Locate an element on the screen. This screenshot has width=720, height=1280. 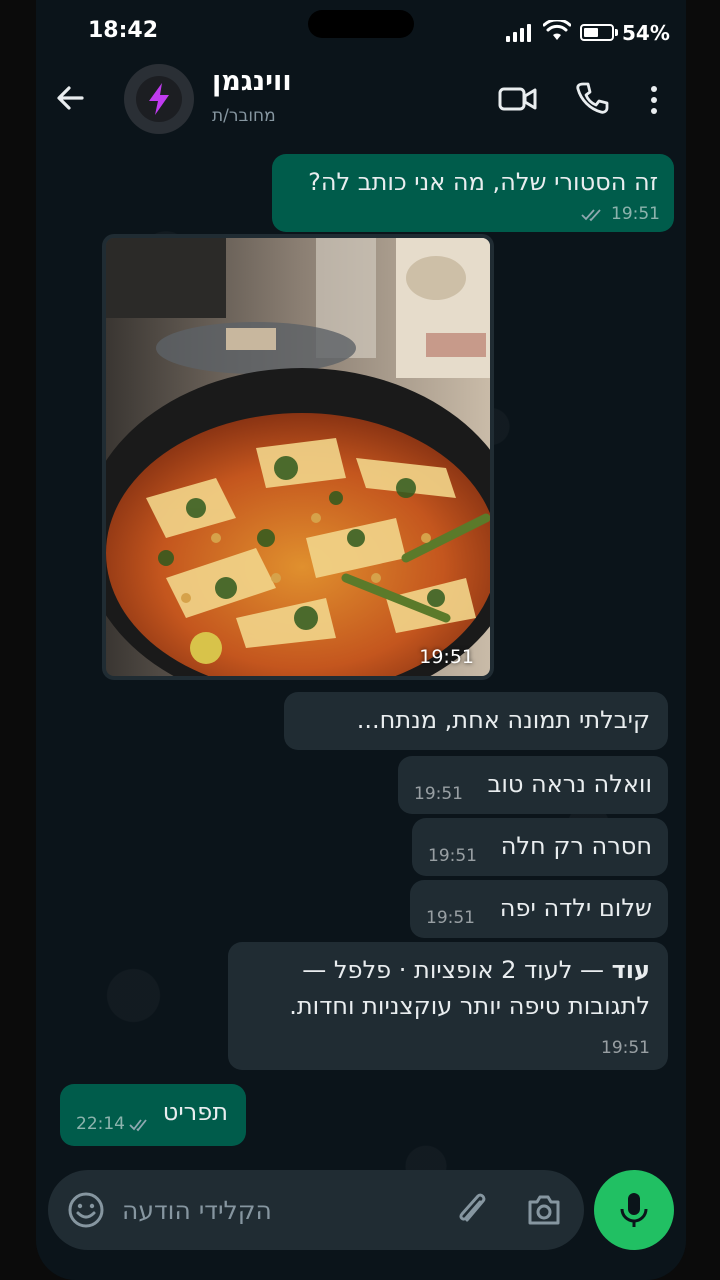
battery-percent: 54% is located at coordinates (646, 33).